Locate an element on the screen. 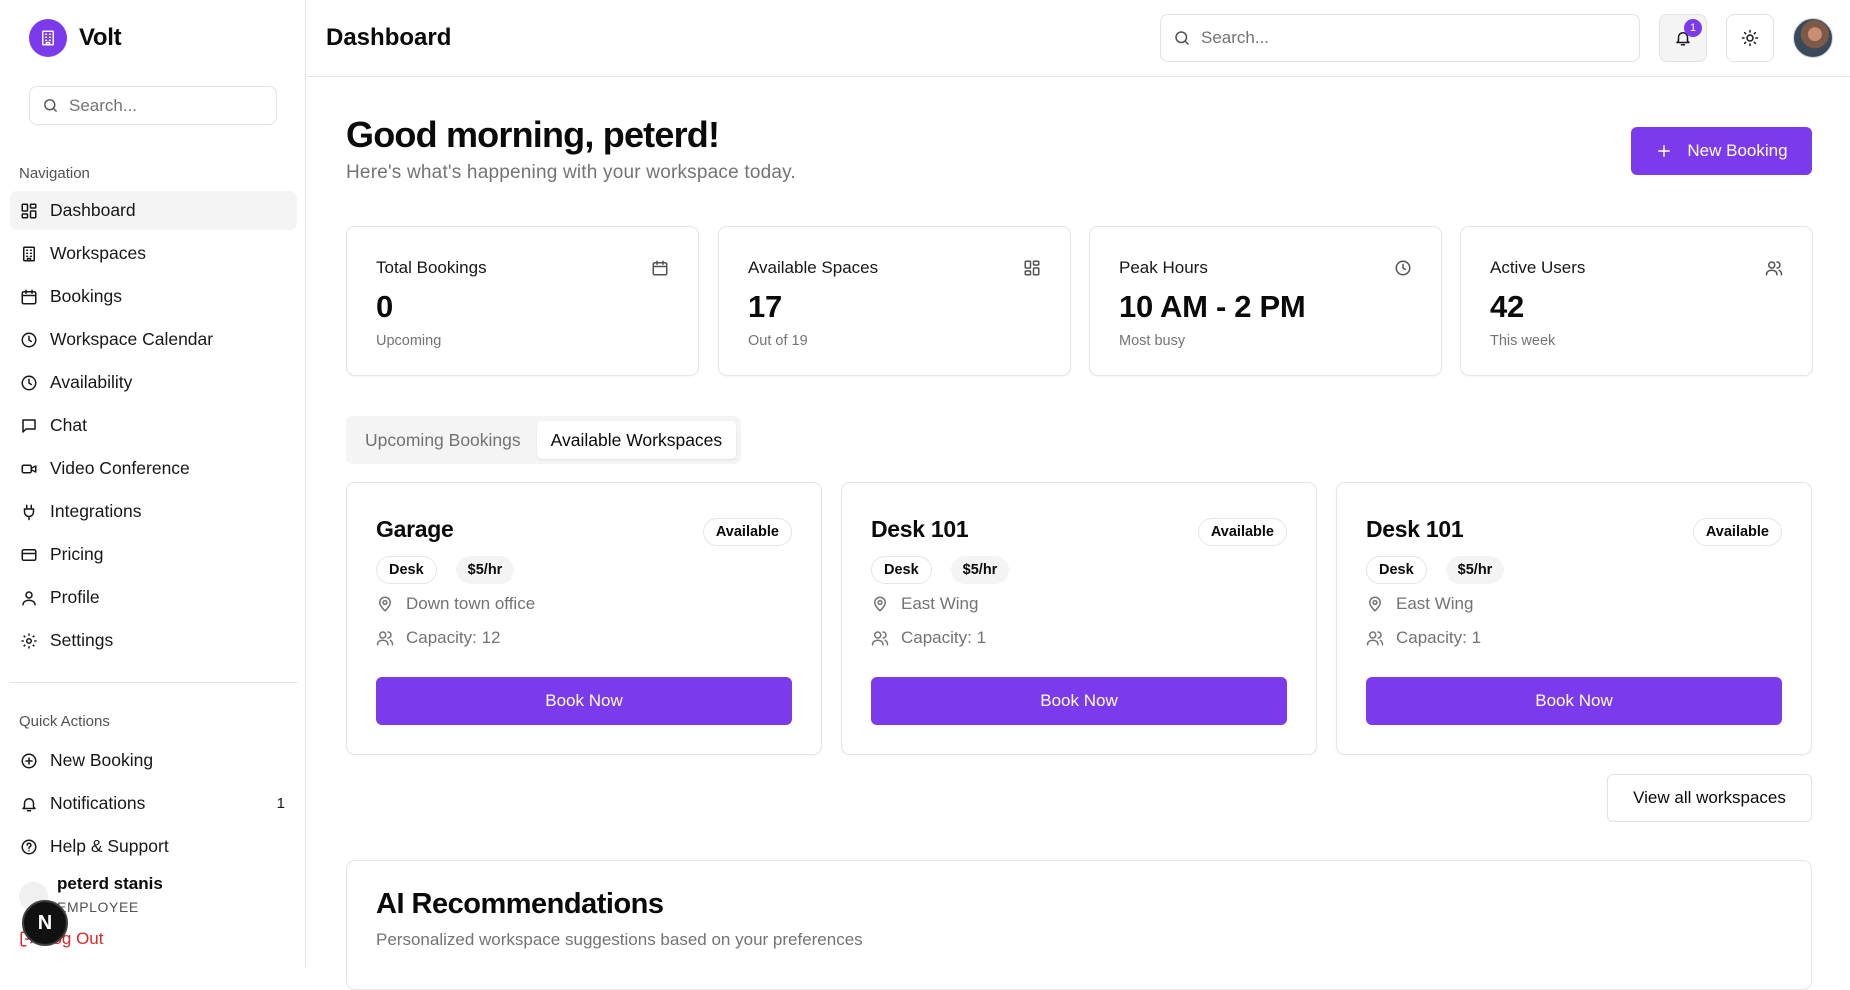  sidebar-item-bookings: Bookings is located at coordinates (153, 296).